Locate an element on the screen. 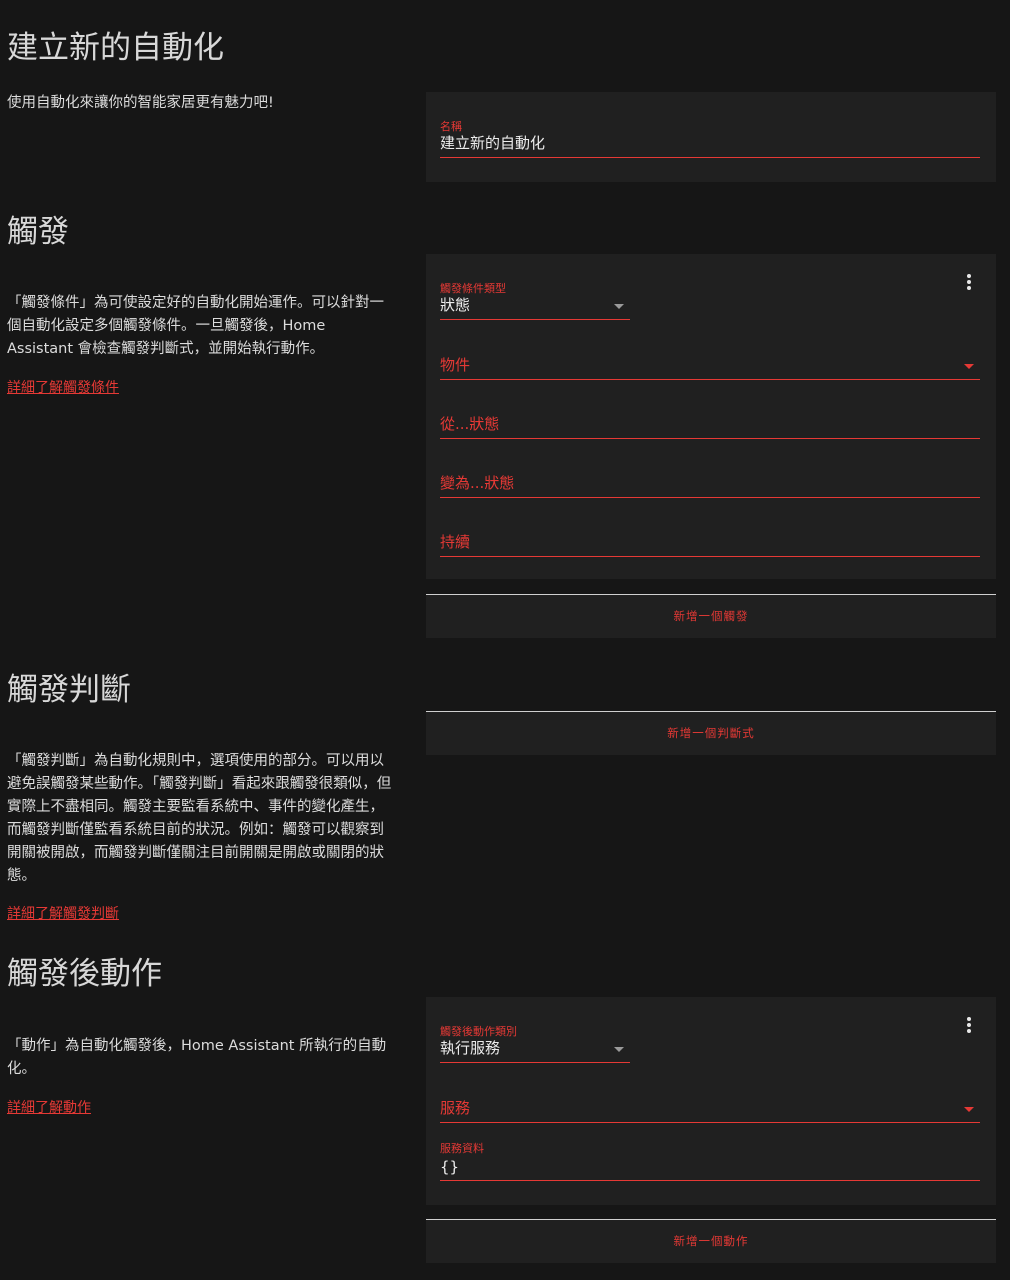 The width and height of the screenshot is (1010, 1280). from-state-field: 從...狀態 is located at coordinates (710, 424).